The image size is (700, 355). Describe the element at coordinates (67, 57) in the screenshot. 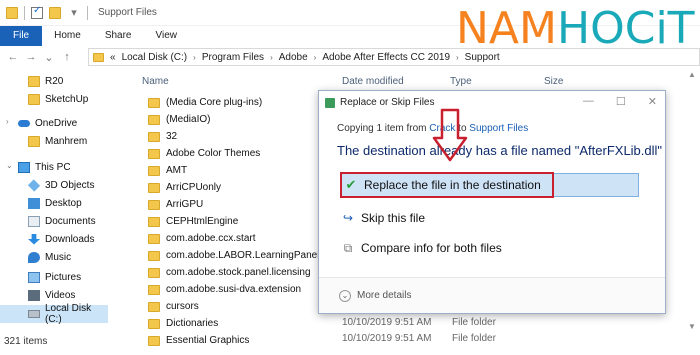

I see `up-icon: ↑` at that location.